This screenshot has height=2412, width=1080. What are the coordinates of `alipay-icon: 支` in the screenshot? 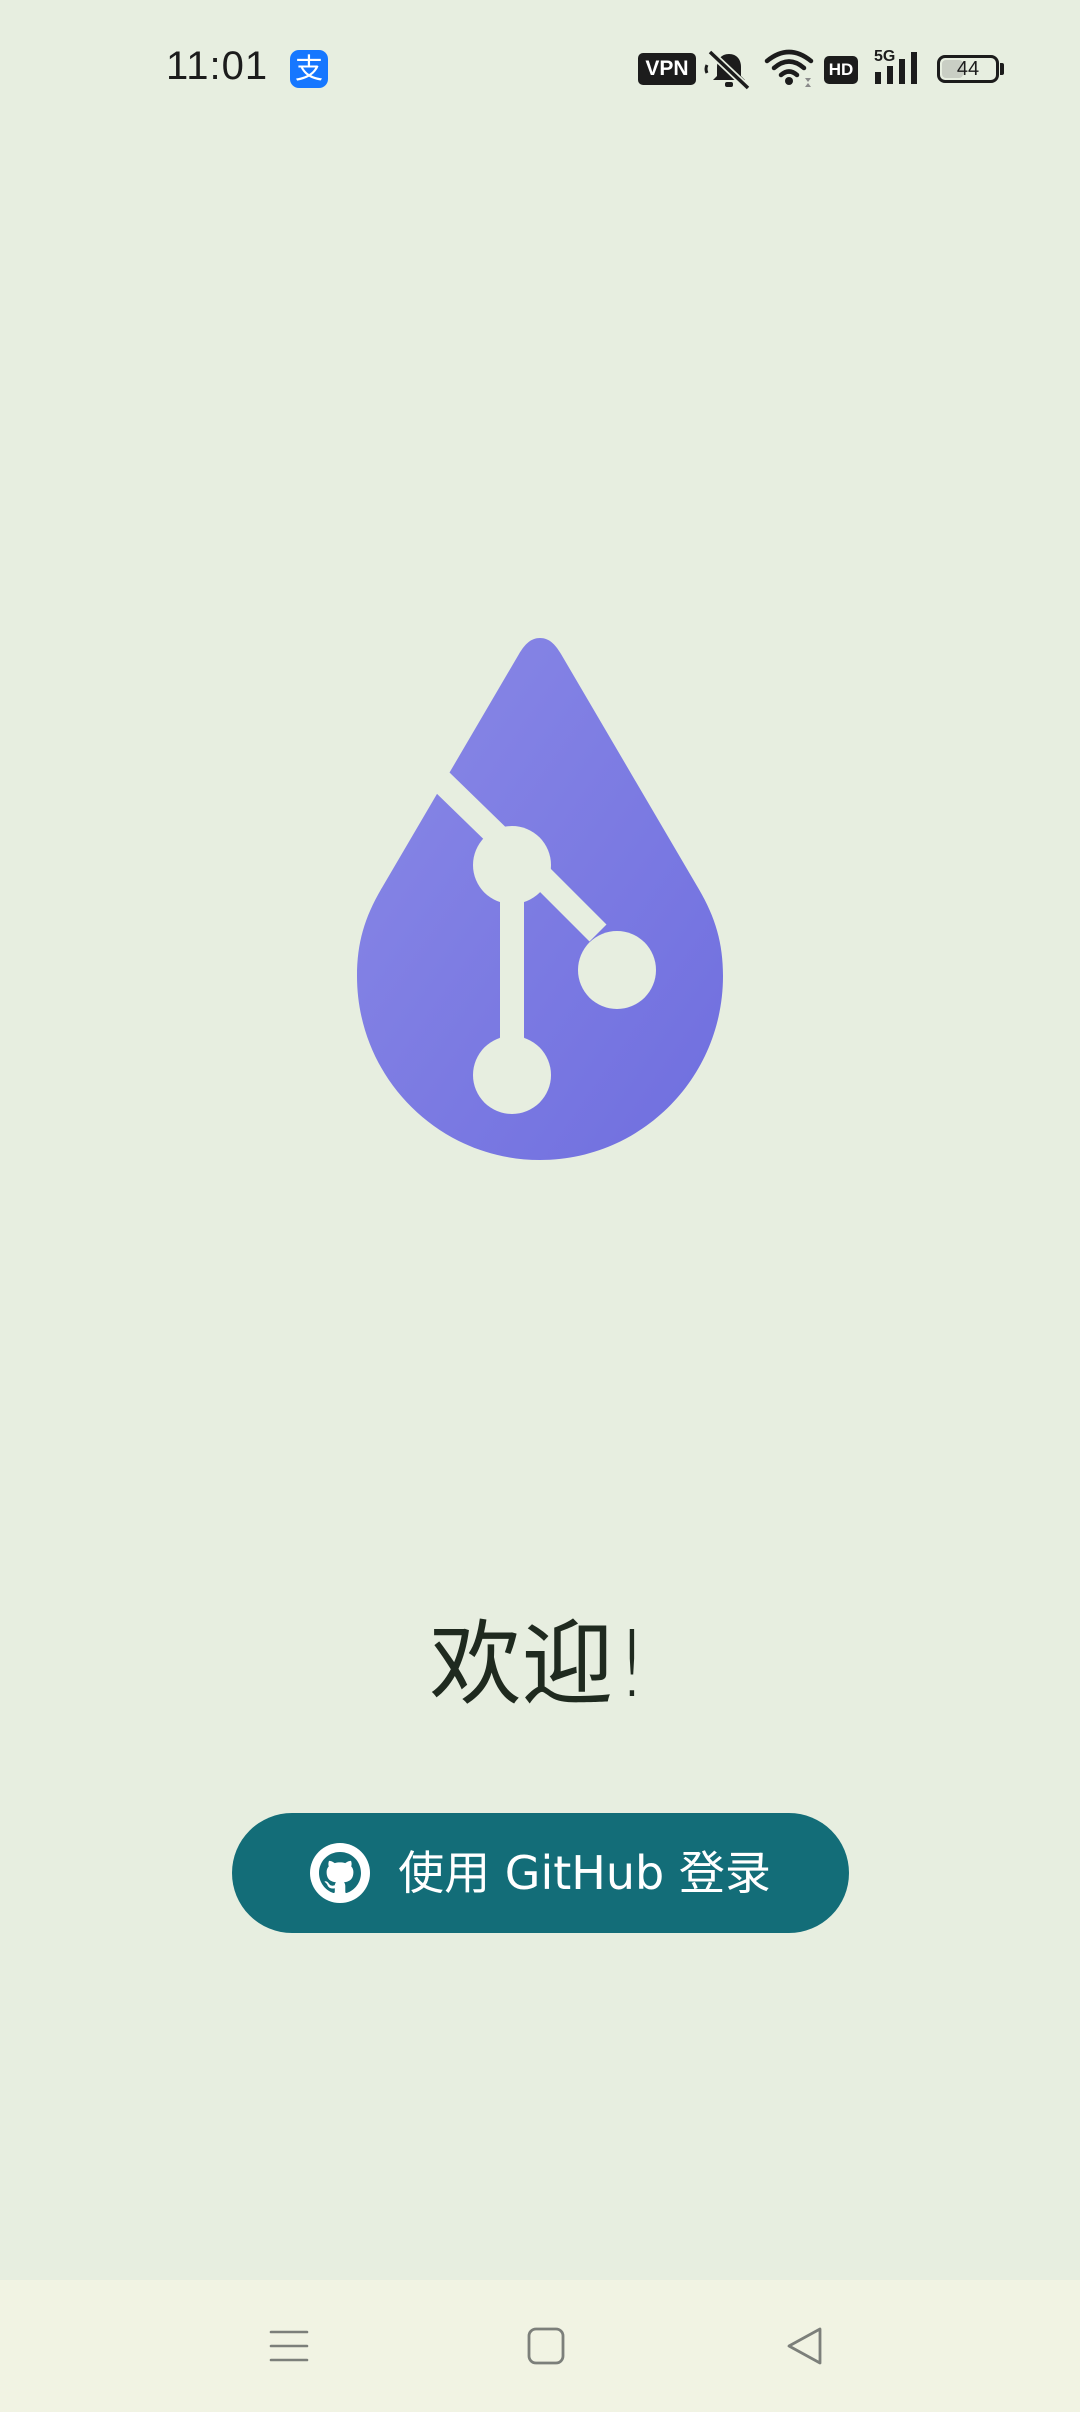 It's located at (309, 69).